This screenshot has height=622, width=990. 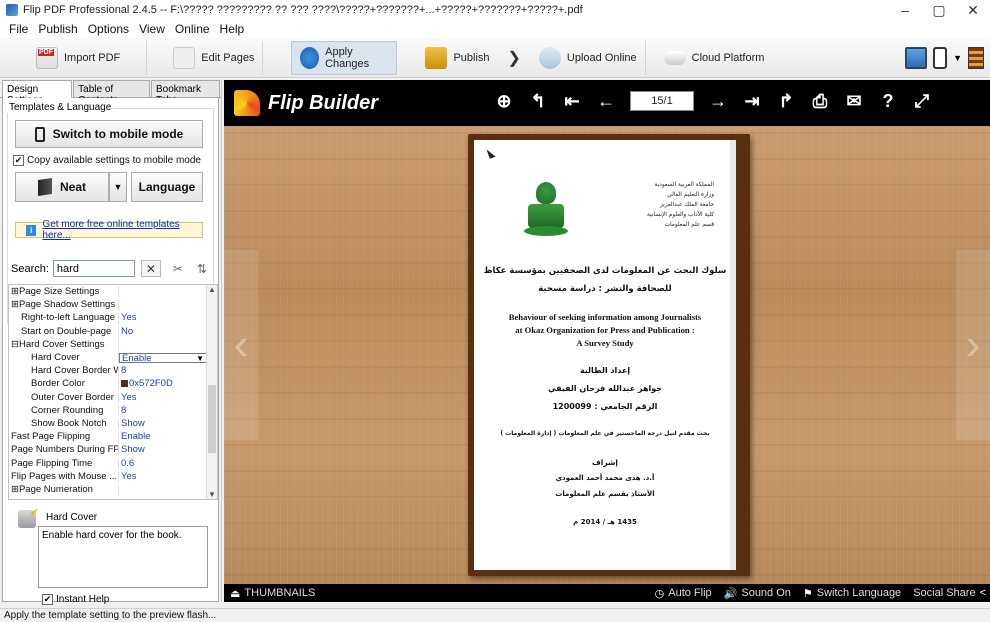 What do you see at coordinates (18, 29) in the screenshot?
I see `menu-file: File` at bounding box center [18, 29].